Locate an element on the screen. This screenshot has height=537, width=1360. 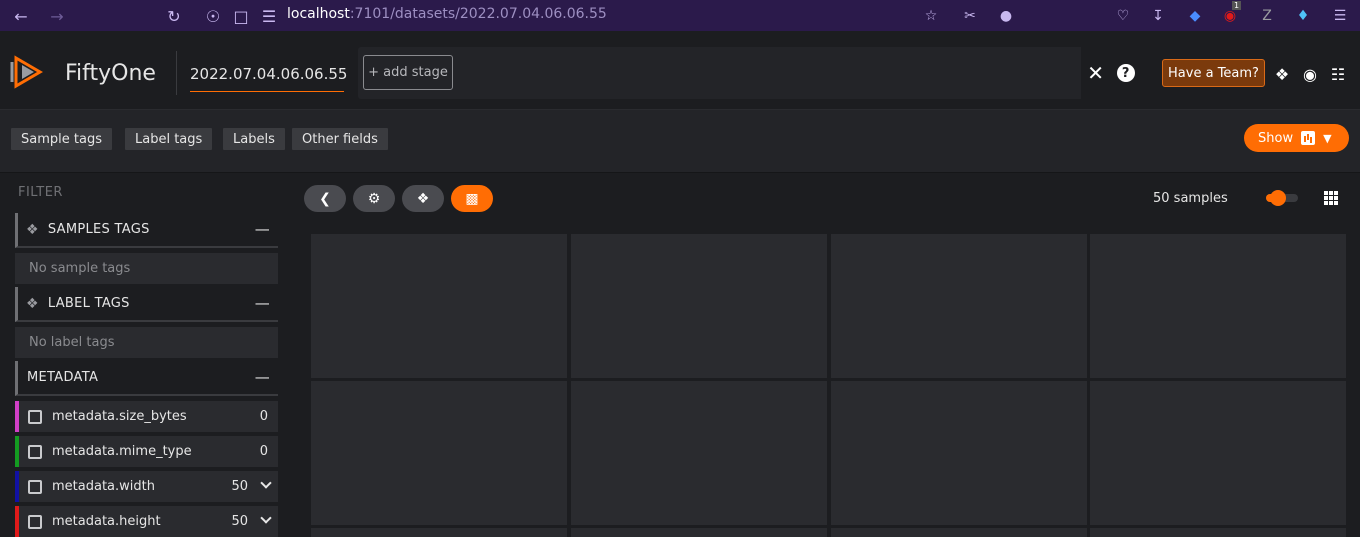
forward-icon: → is located at coordinates (57, 16).